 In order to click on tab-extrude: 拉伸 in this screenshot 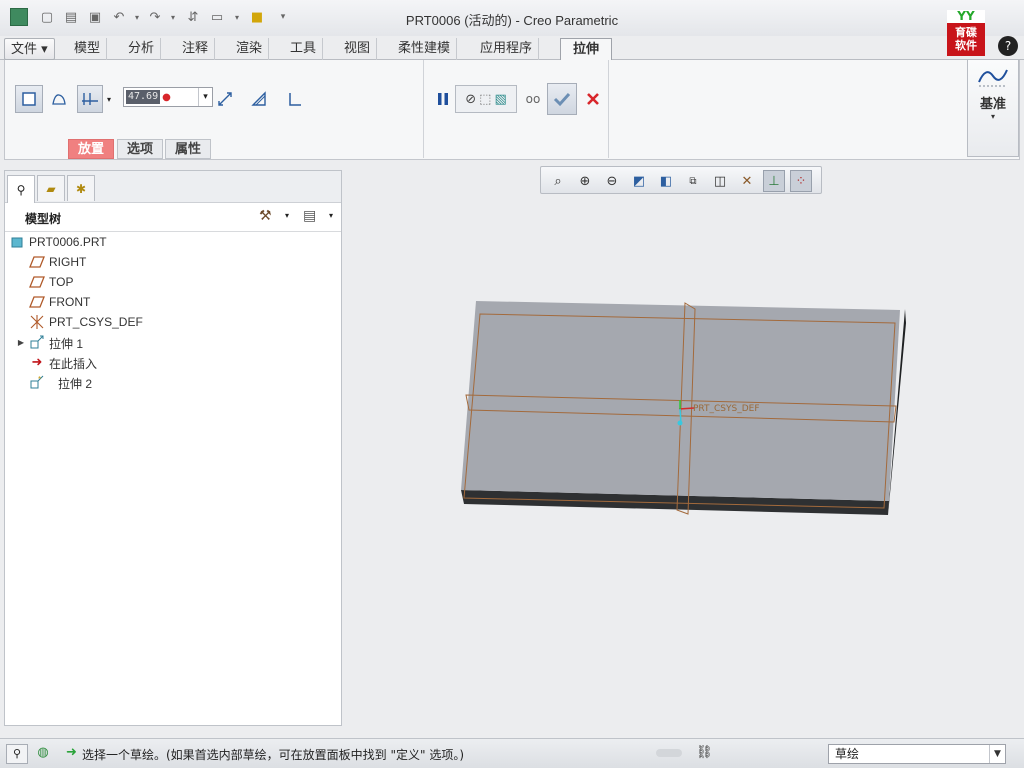, I will do `click(586, 50)`.